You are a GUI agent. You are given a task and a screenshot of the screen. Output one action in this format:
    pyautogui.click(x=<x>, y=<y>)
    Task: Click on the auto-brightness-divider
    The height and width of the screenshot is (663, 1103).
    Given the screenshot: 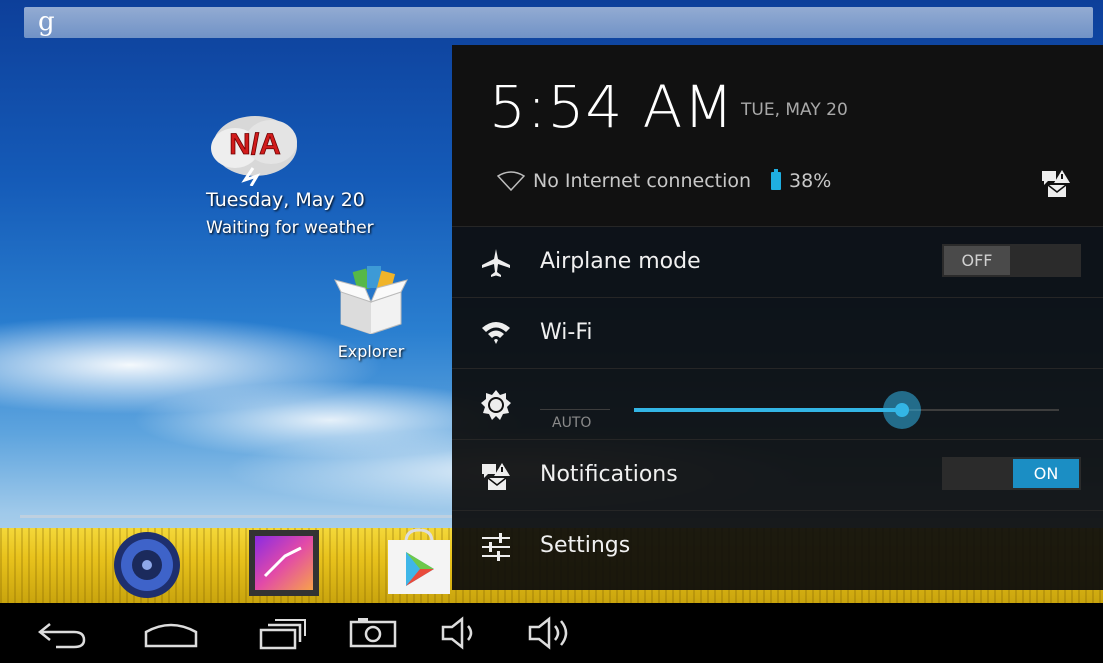 What is the action you would take?
    pyautogui.click(x=575, y=409)
    